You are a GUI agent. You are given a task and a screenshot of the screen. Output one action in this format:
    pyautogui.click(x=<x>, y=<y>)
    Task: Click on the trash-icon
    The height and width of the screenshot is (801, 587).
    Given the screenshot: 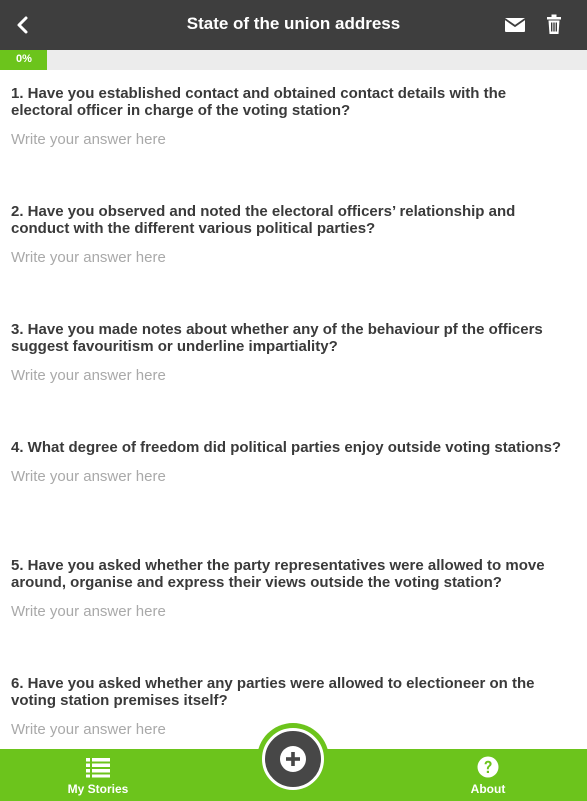 What is the action you would take?
    pyautogui.click(x=554, y=24)
    